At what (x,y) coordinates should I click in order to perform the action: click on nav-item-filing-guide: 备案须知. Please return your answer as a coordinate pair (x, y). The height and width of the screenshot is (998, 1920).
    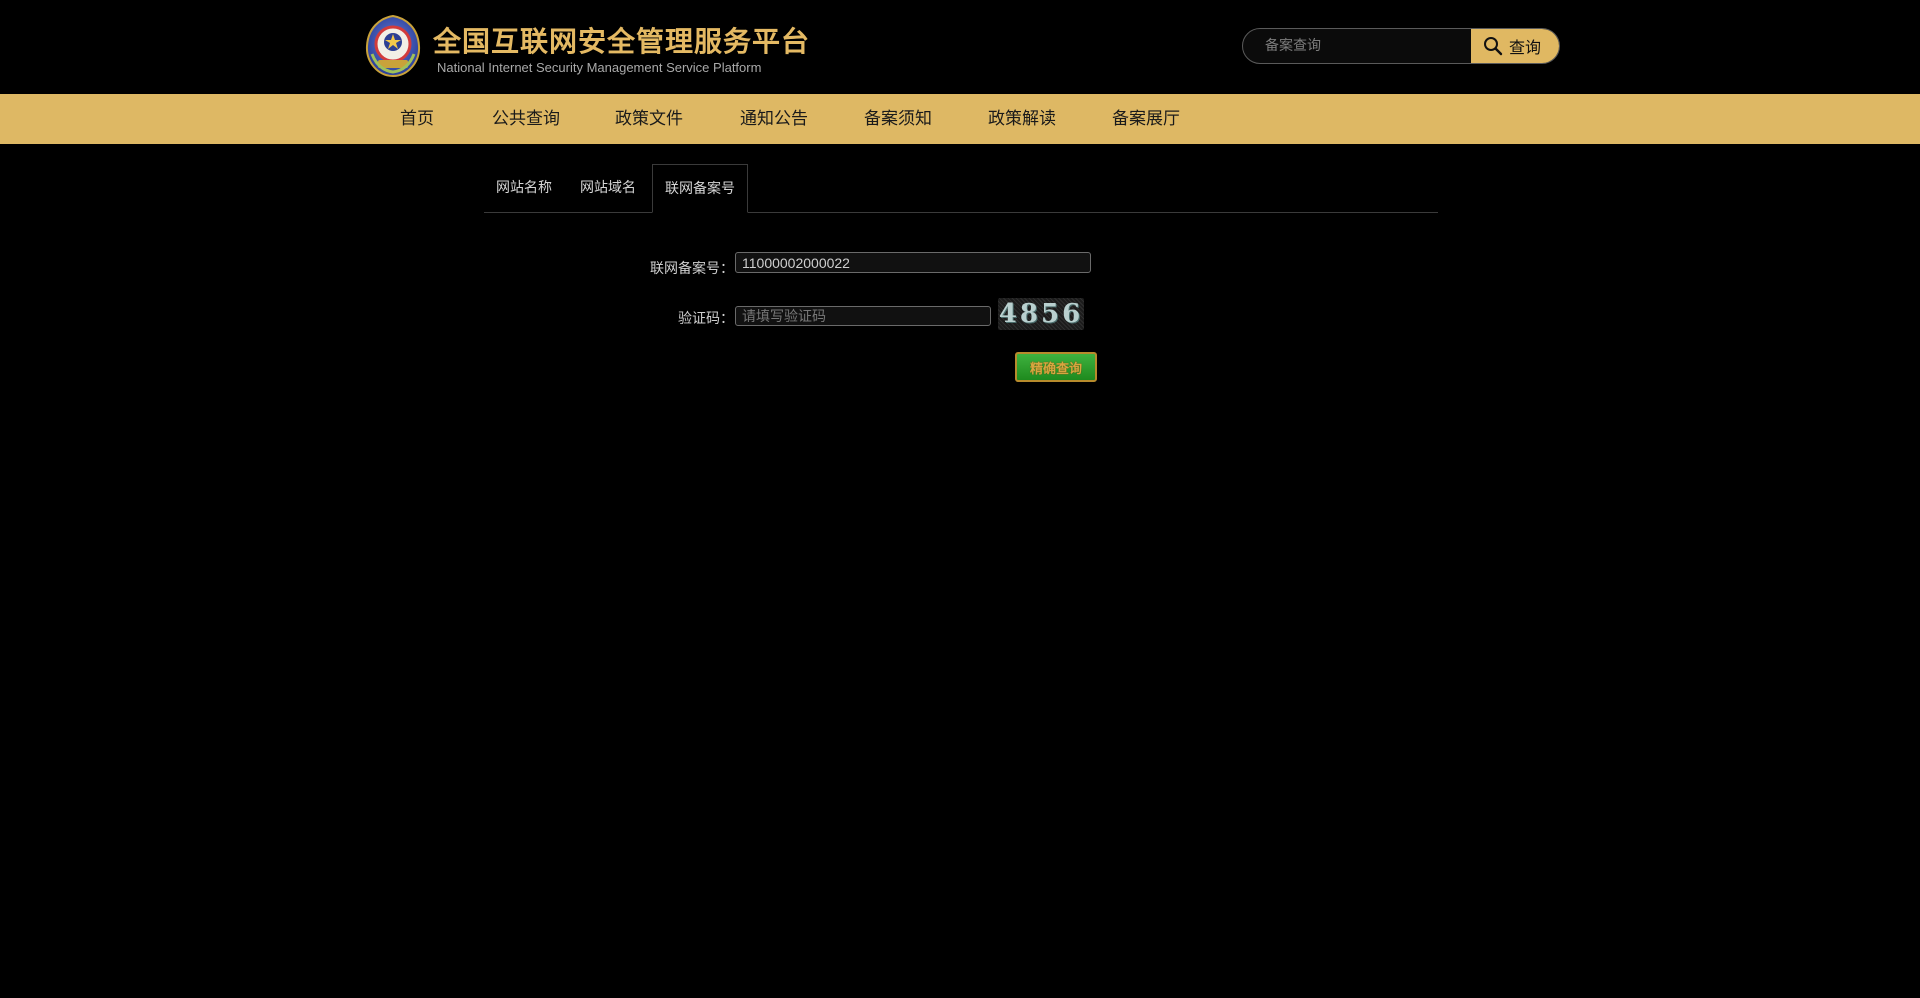
    Looking at the image, I should click on (898, 119).